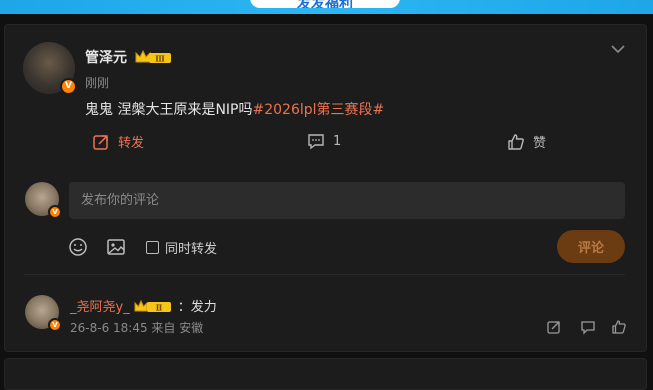 This screenshot has height=390, width=653. I want to click on also-repost-label: 同时转发, so click(191, 249).